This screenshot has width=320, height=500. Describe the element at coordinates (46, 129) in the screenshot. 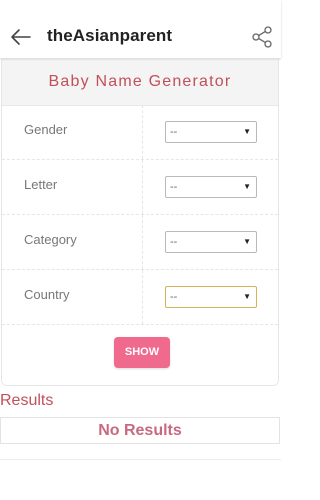

I see `gender-label: Gender` at that location.